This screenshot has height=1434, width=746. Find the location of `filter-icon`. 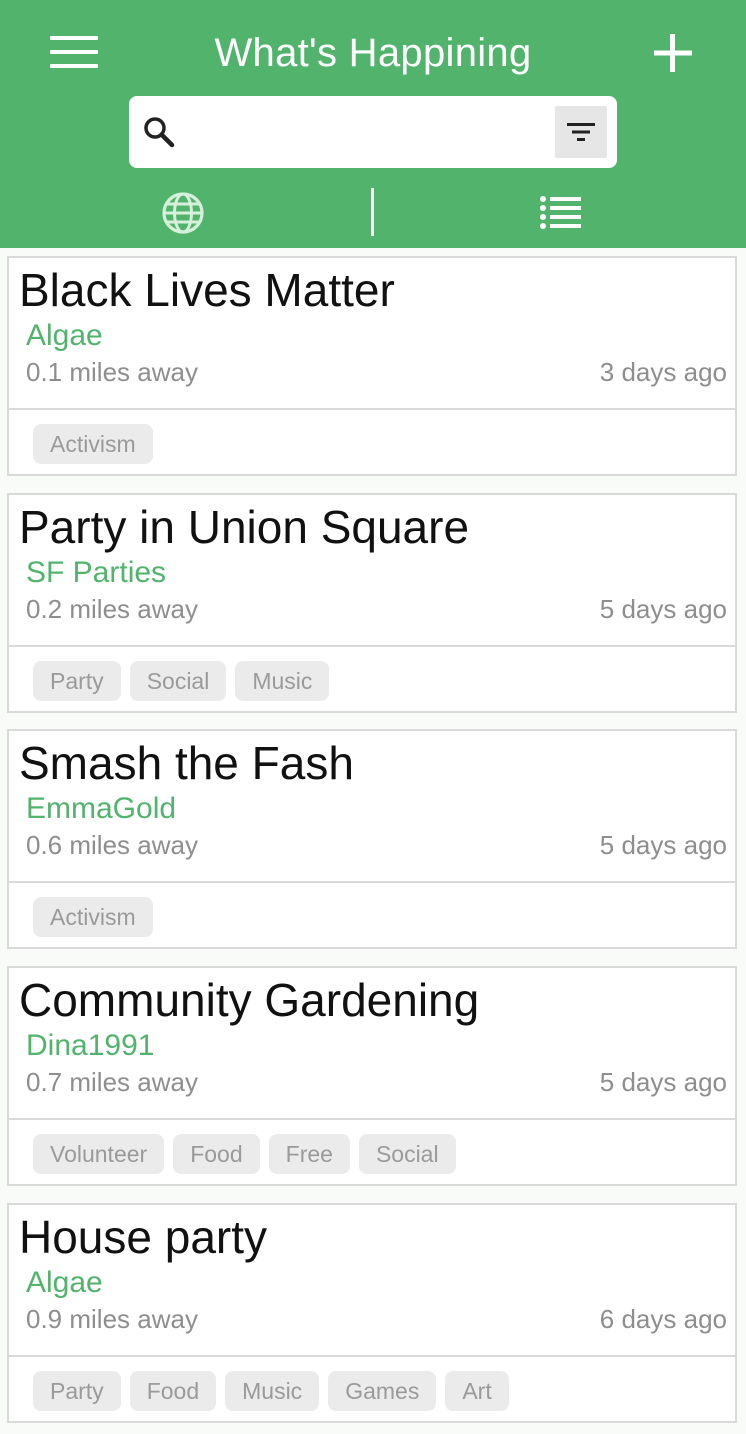

filter-icon is located at coordinates (581, 132).